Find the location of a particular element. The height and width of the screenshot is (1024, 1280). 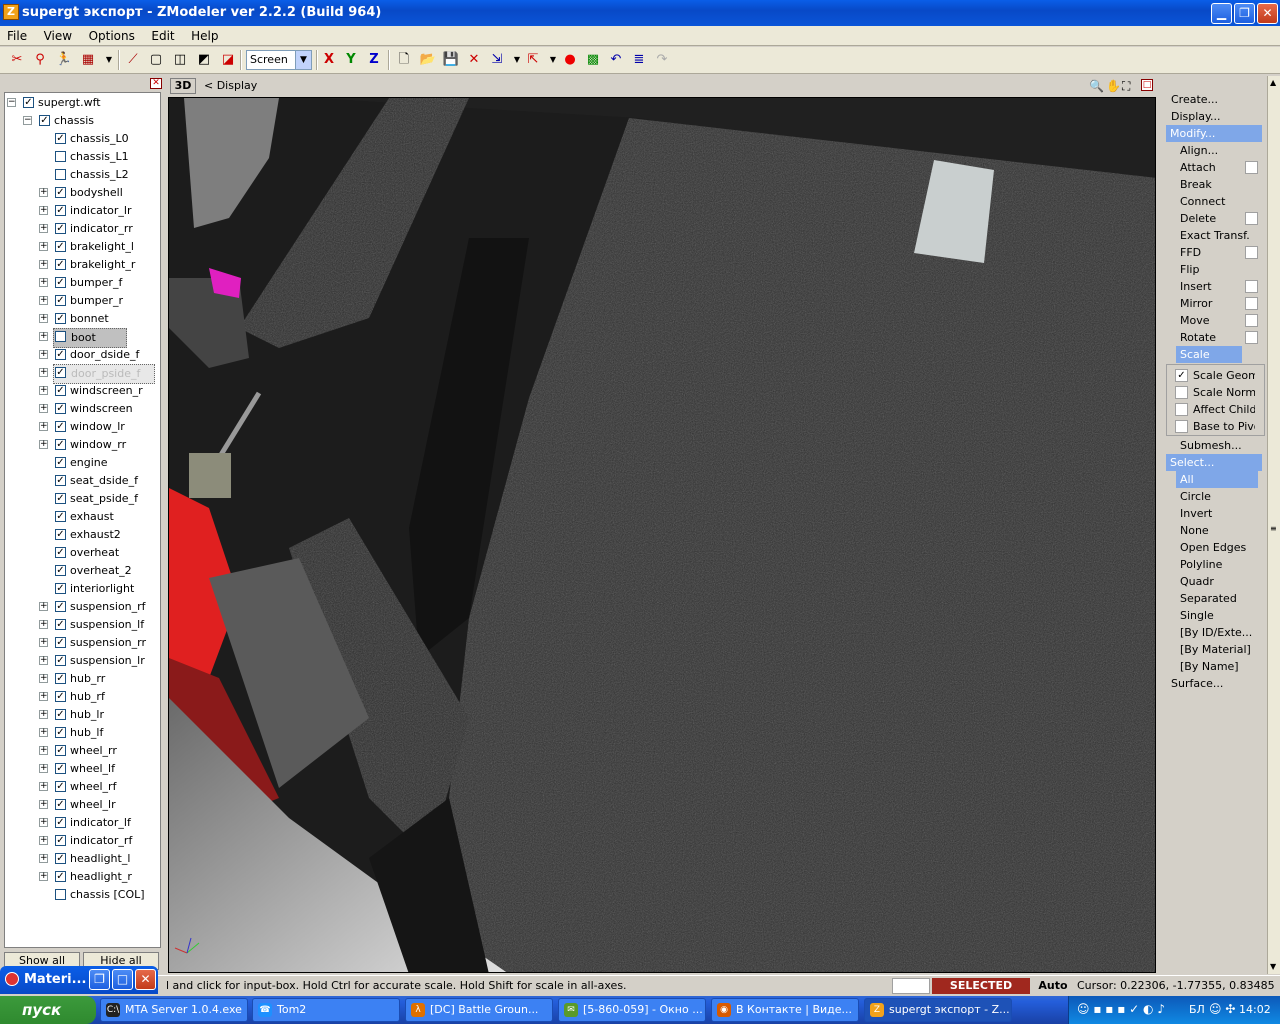

tray-icons: ☺ ▪ ▪ ▪ ✓ ◐ ♪ is located at coordinates (1121, 1009).